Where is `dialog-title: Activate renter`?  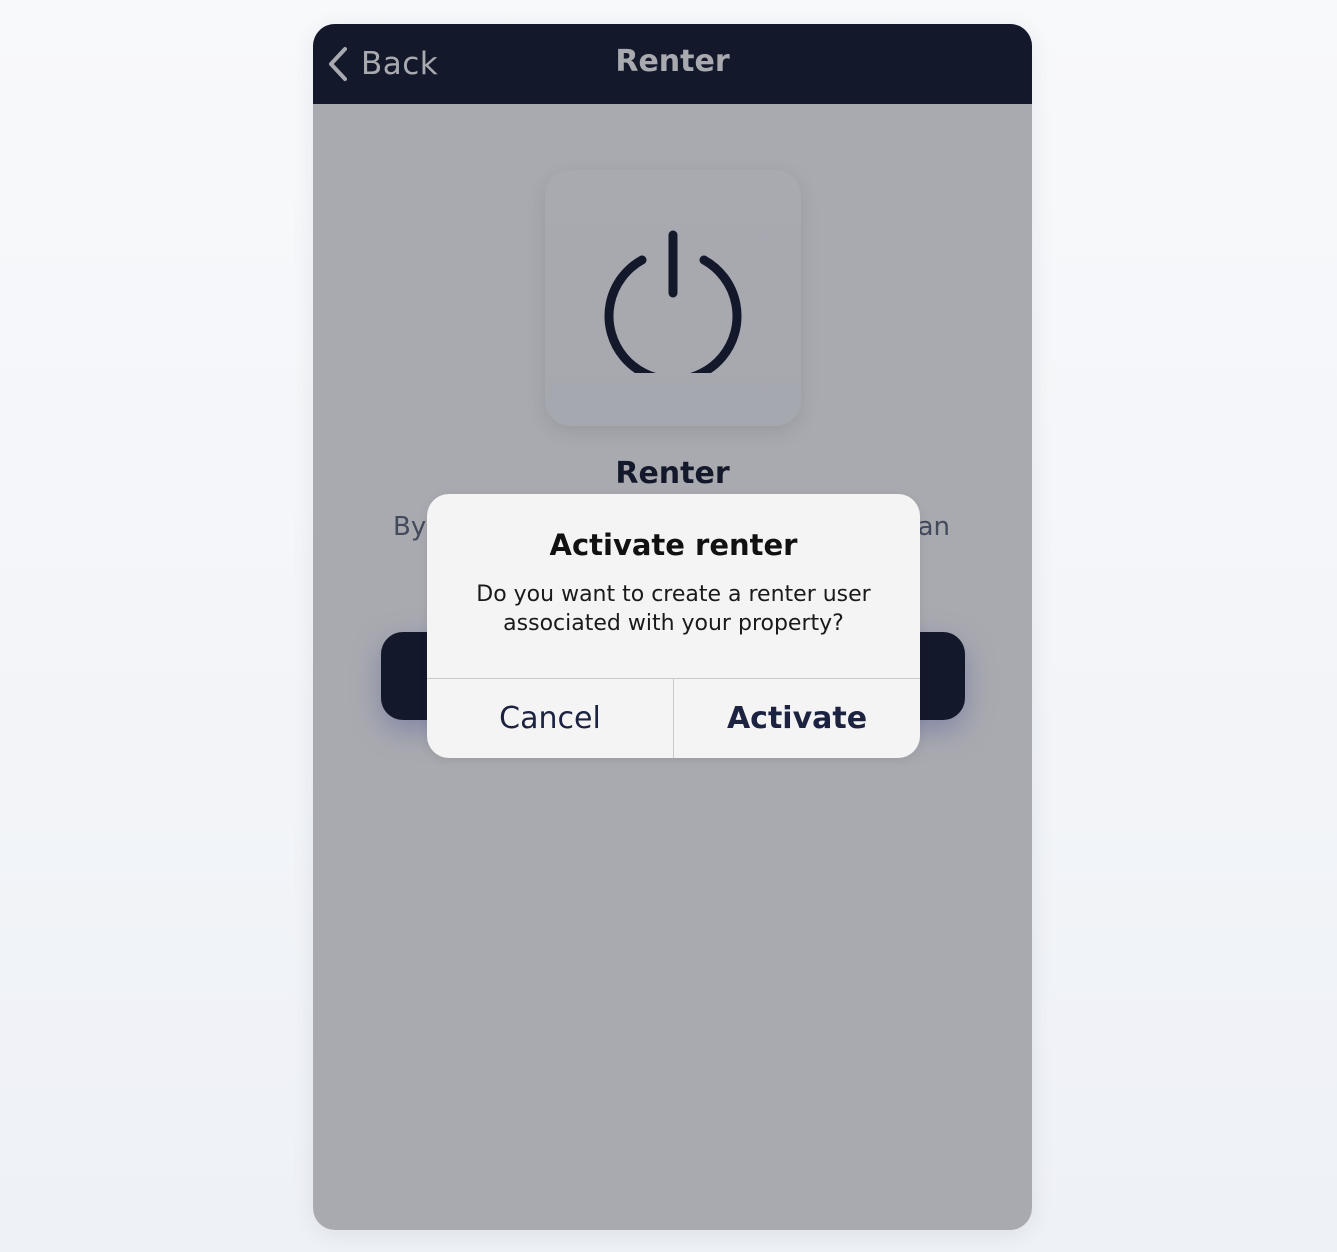 dialog-title: Activate renter is located at coordinates (673, 545).